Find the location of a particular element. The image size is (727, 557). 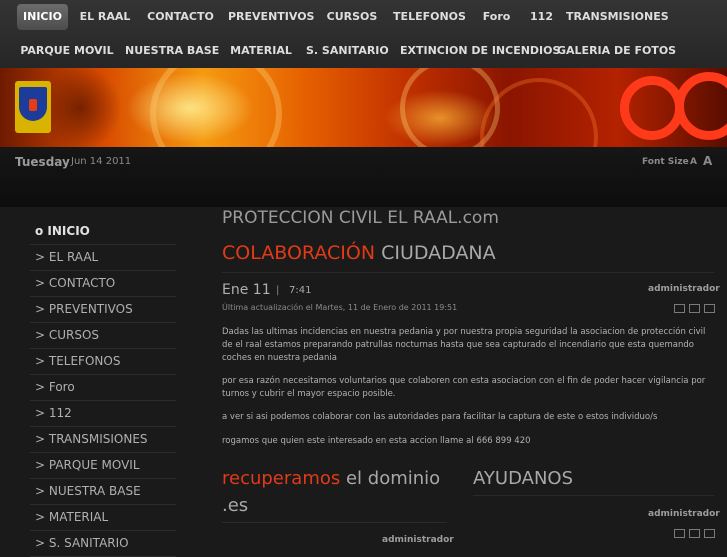

sidebar-item-contacto: > CONTACTO is located at coordinates (103, 284).